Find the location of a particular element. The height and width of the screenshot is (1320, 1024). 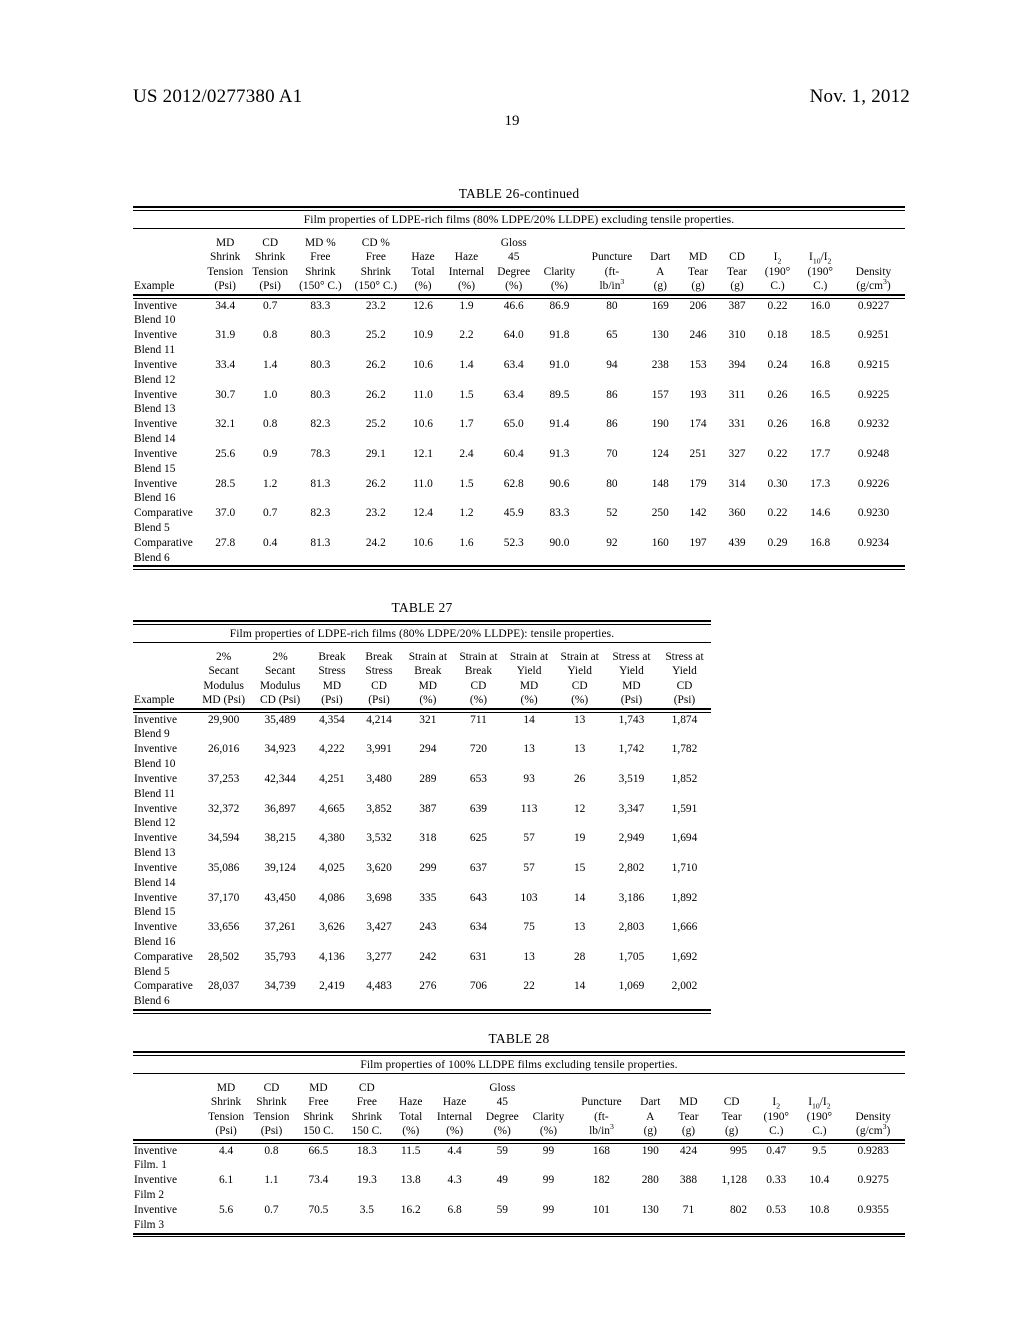

table-cell: 4.4 is located at coordinates (454, 1150).